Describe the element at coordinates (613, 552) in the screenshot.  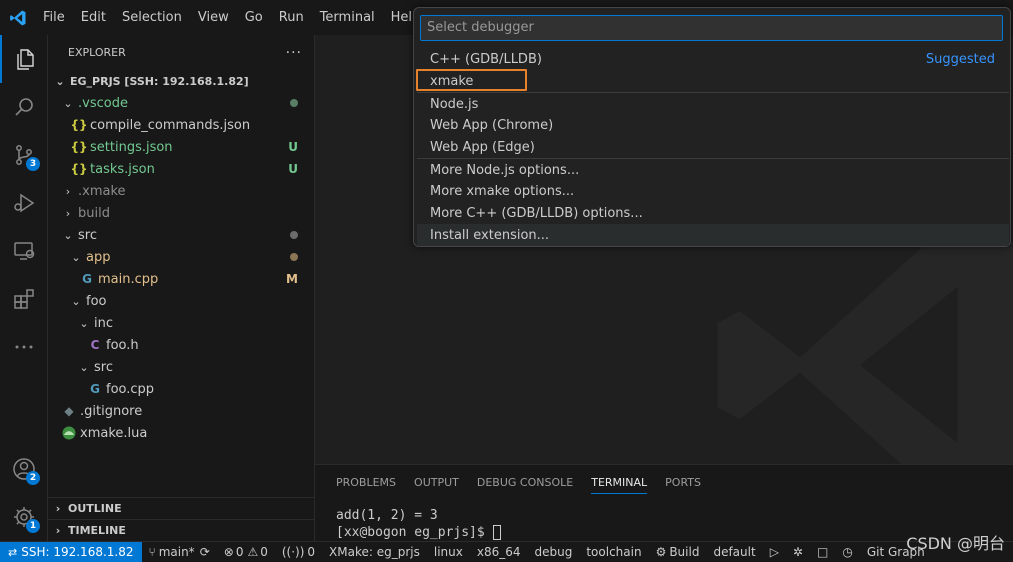
I see `xmake-toolchain: toolchain` at that location.